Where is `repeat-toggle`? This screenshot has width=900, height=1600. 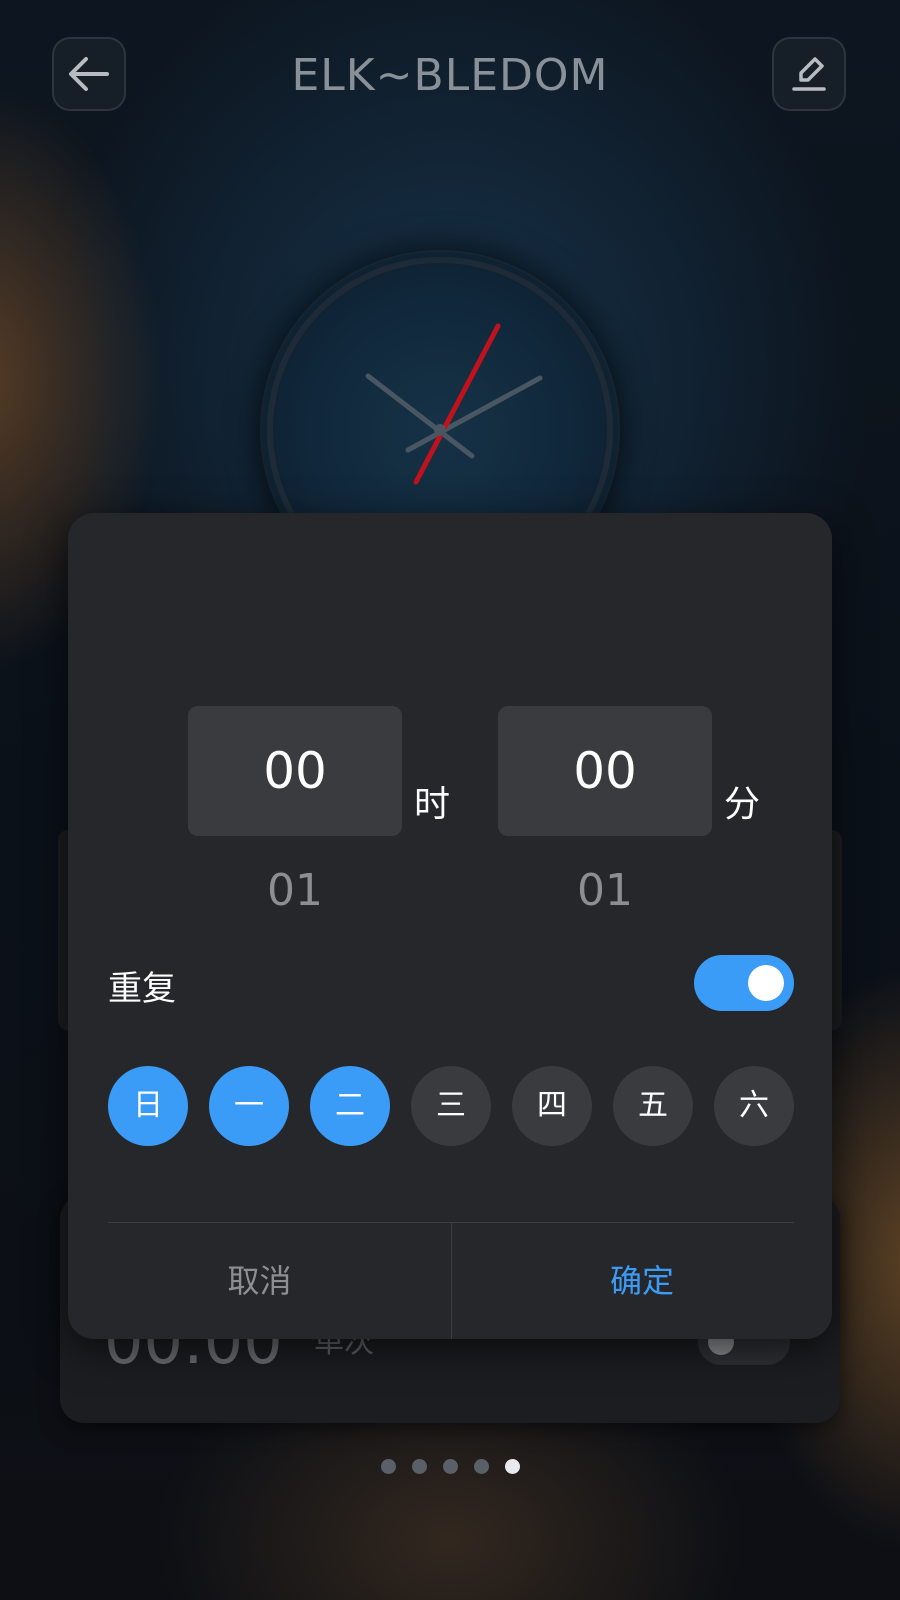 repeat-toggle is located at coordinates (744, 983).